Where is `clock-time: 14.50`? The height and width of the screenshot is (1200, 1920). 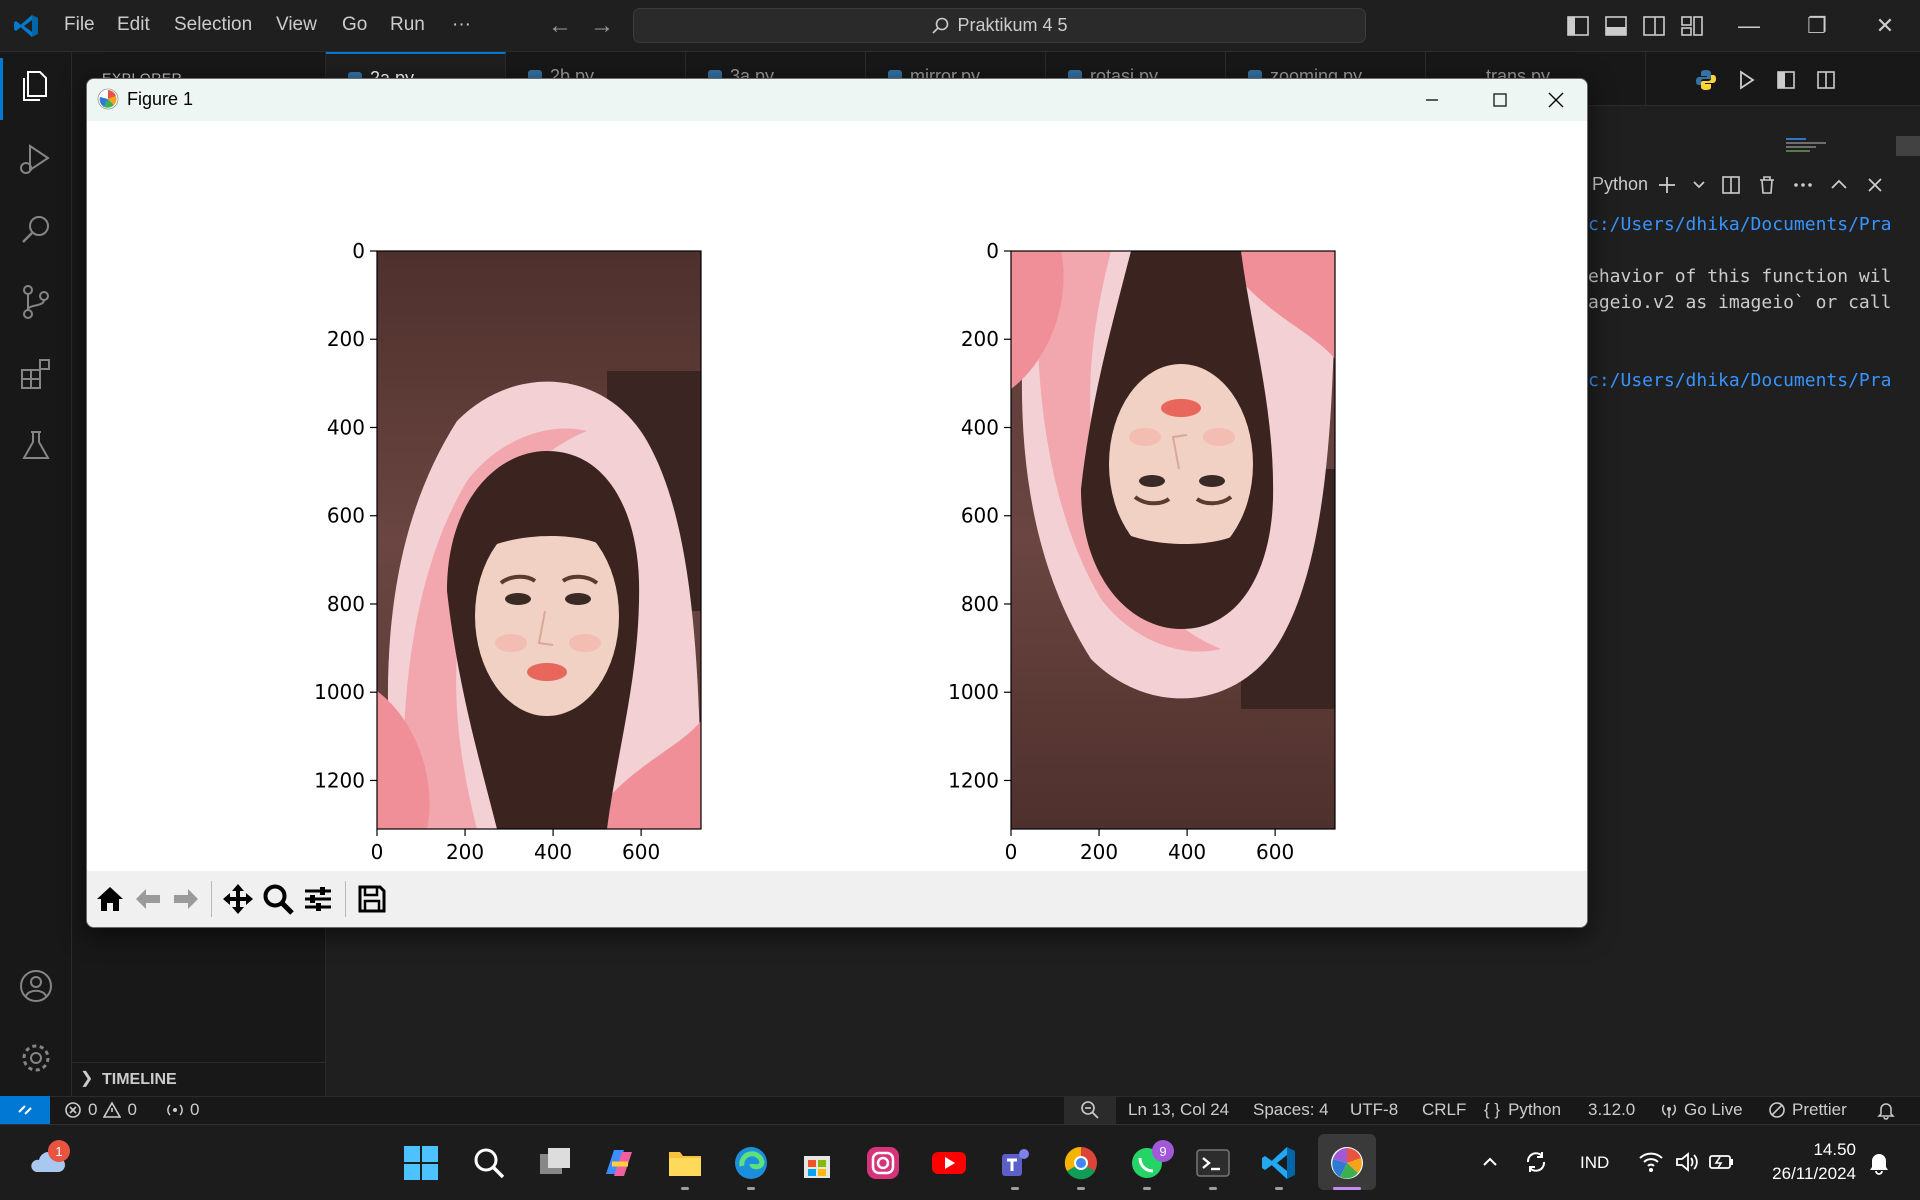 clock-time: 14.50 is located at coordinates (1806, 1150).